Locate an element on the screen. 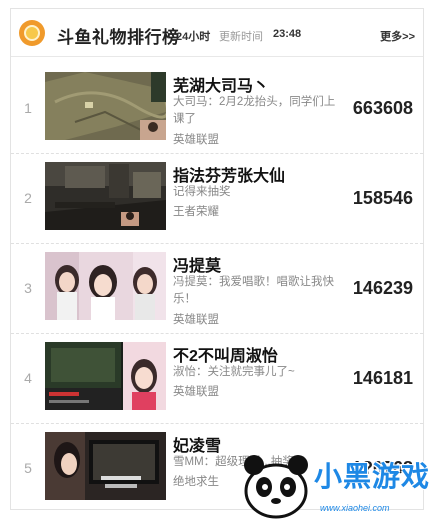 Image resolution: width=433 pixels, height=519 pixels. watermark-brand: 小黑游戏 is located at coordinates (372, 476).